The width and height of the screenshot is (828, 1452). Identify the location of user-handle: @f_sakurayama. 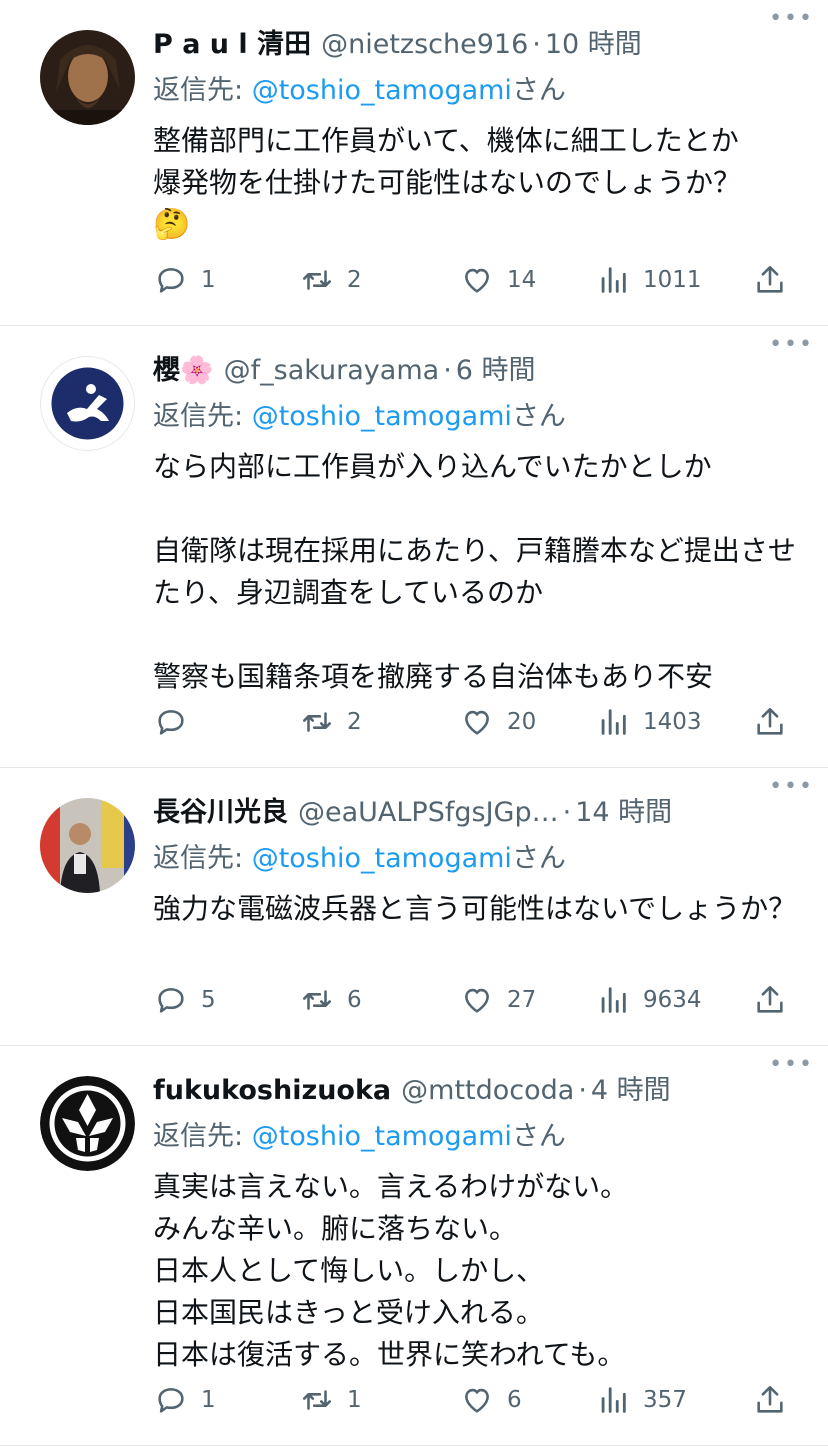
(332, 371).